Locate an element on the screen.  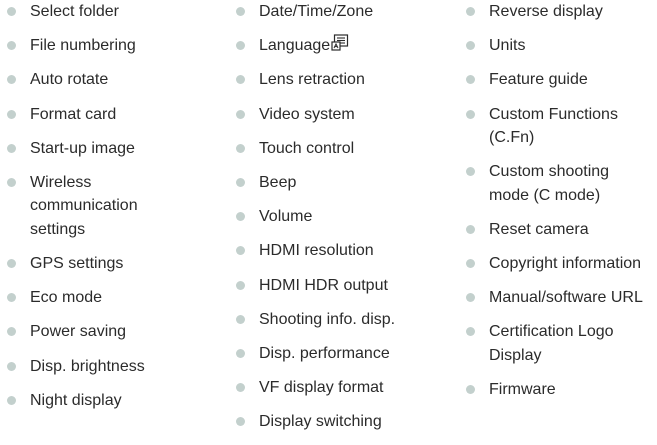
list-item: Night display is located at coordinates (87, 400).